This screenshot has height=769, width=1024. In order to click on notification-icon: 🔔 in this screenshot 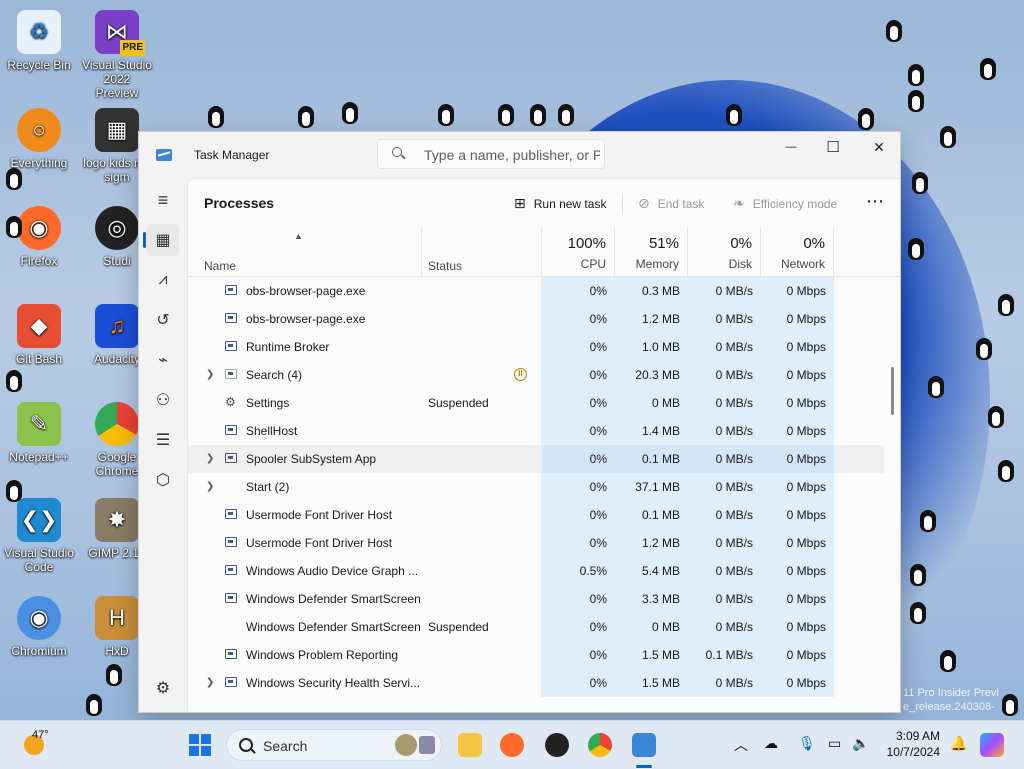, I will do `click(958, 743)`.